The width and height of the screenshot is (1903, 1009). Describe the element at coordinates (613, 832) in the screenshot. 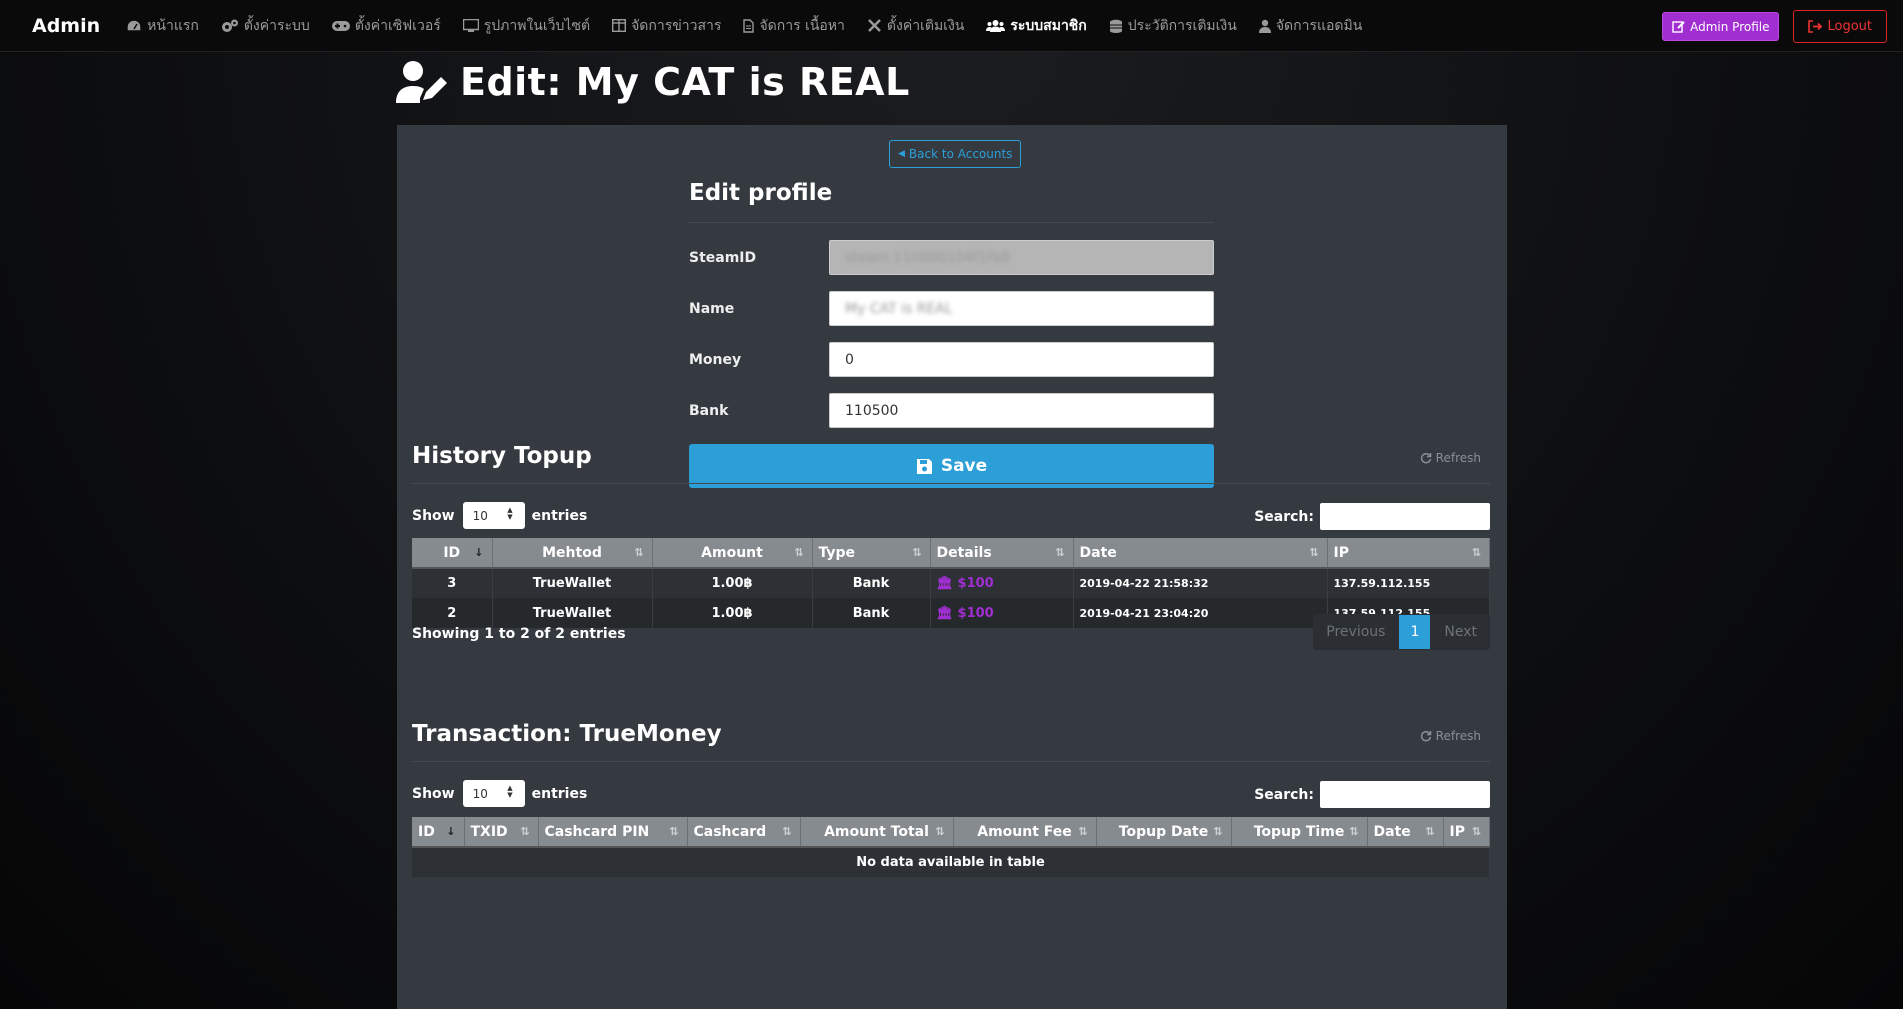

I see `col-cashcard-pin: Cashcard PIN ⇅` at that location.